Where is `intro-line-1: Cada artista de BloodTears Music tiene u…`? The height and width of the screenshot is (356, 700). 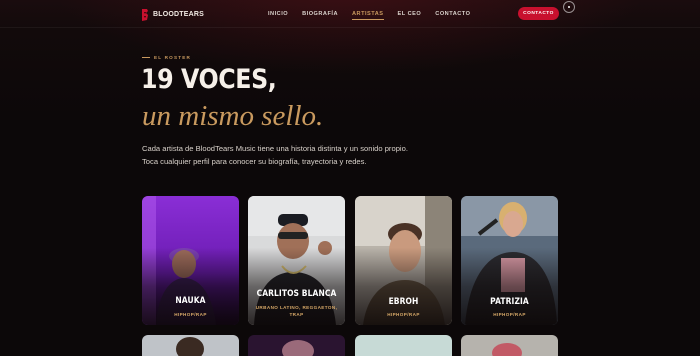
intro-line-1: Cada artista de BloodTears Music tiene u… is located at coordinates (275, 148).